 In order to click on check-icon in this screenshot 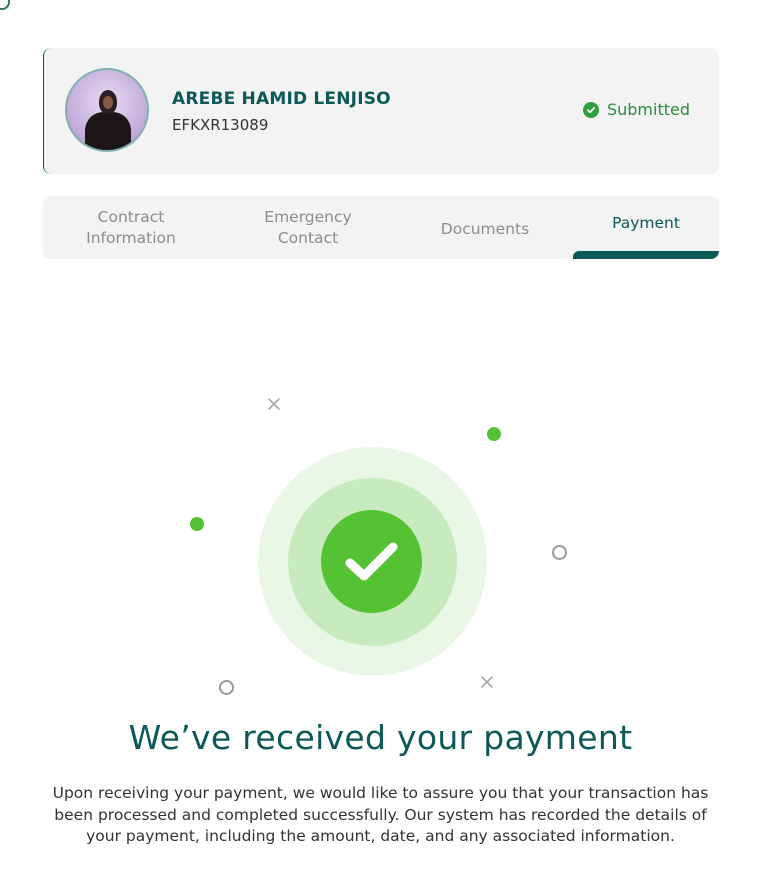, I will do `click(371, 561)`.